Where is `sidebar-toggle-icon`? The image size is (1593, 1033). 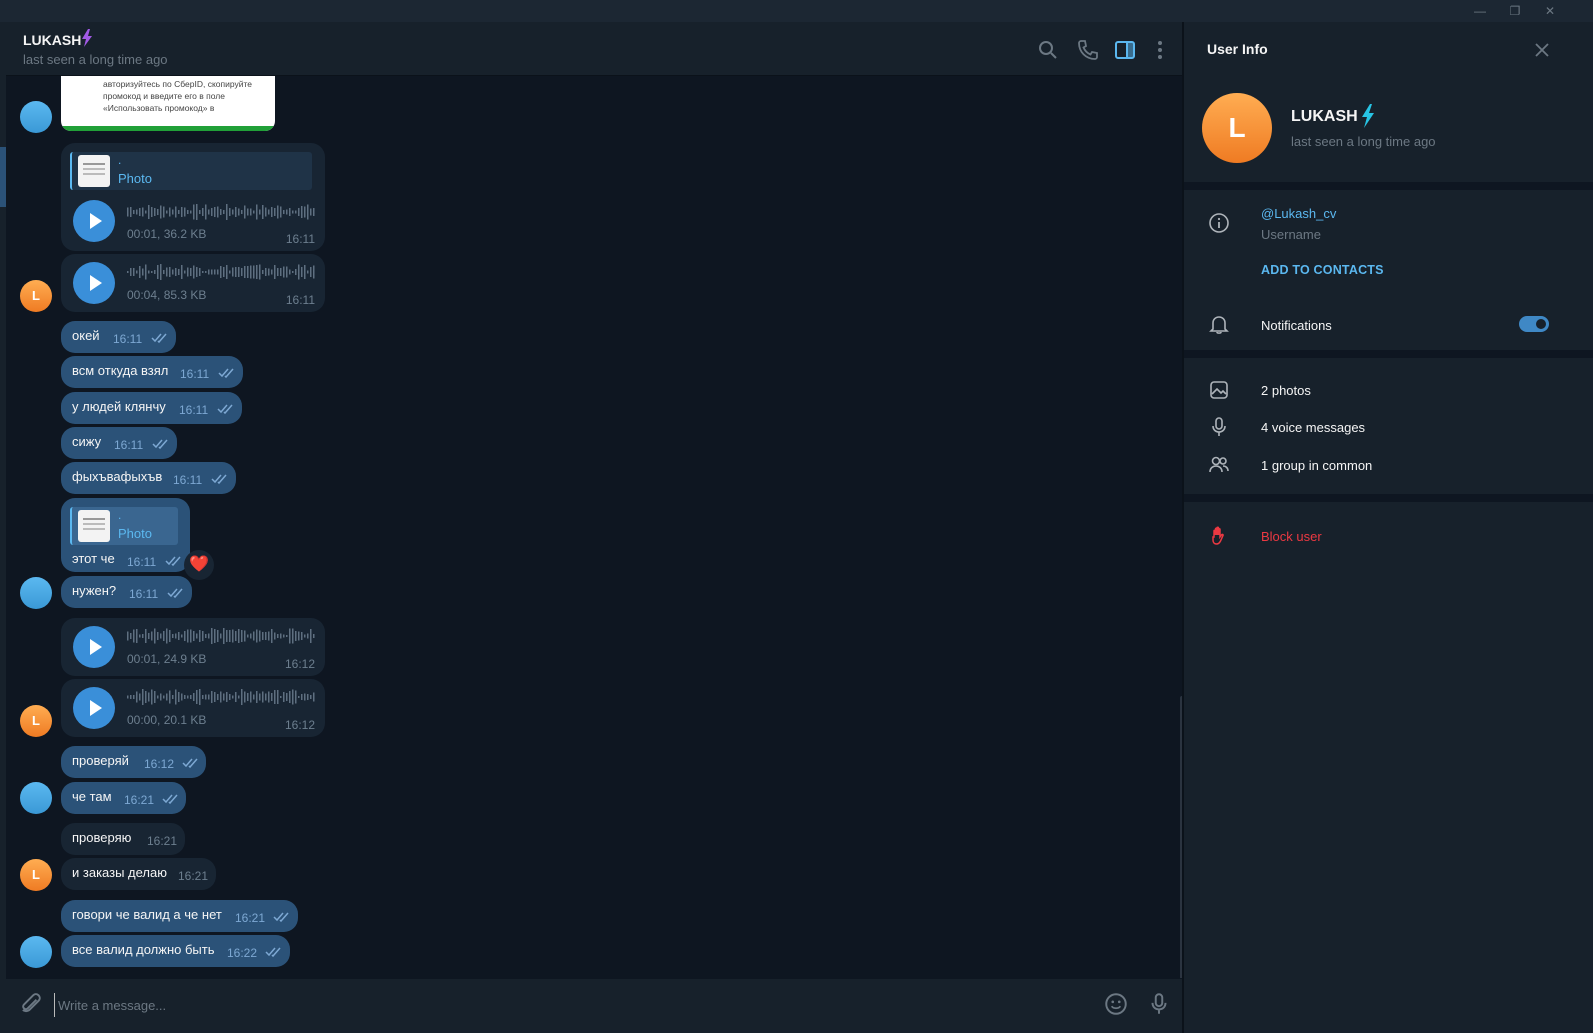
sidebar-toggle-icon is located at coordinates (1125, 50).